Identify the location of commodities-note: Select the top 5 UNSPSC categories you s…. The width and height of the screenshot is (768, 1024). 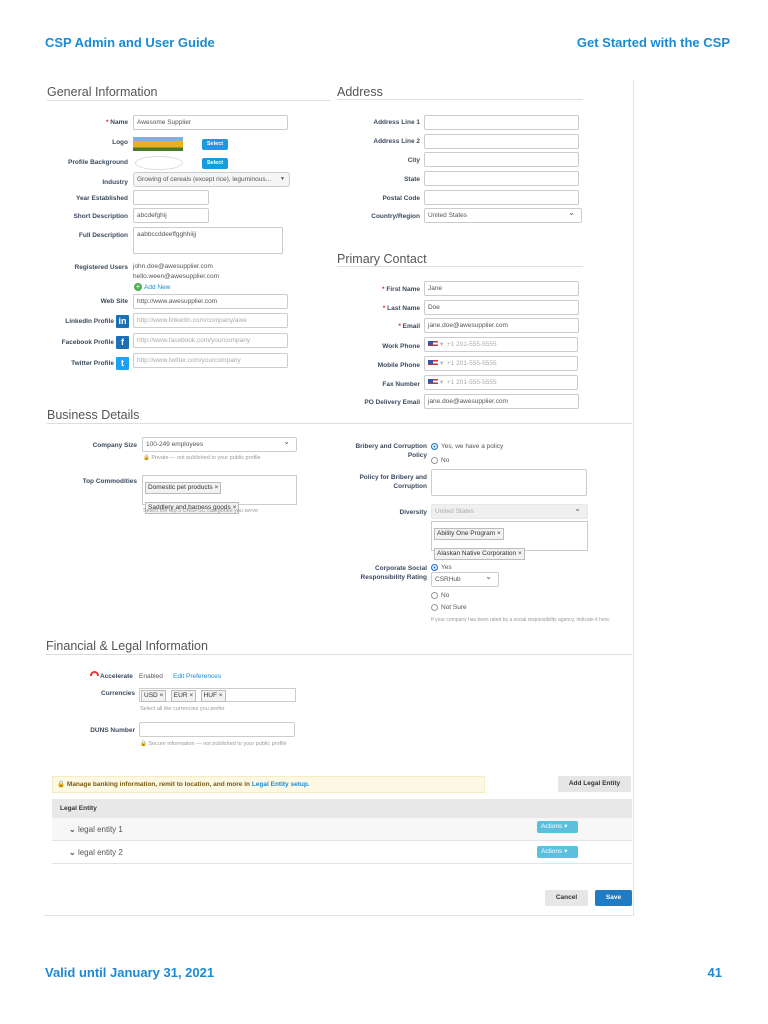
(200, 511).